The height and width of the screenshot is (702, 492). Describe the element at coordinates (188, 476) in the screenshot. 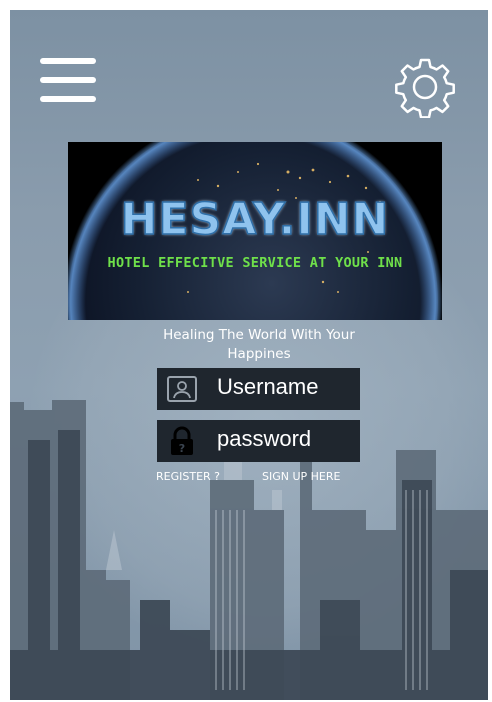

I see `register-link: REGISTER ?` at that location.